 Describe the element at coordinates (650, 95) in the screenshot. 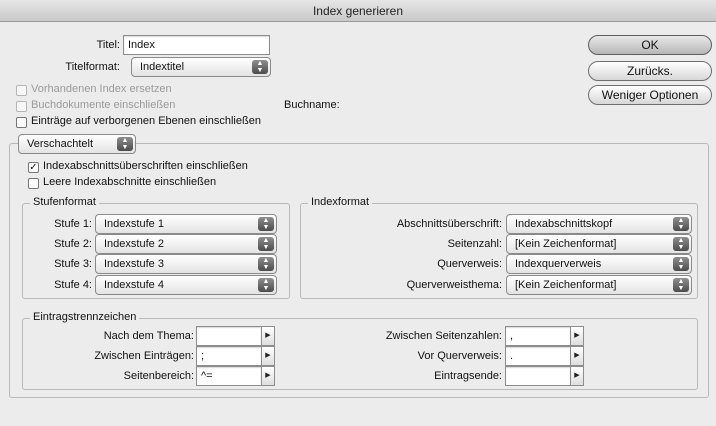

I see `fewer-options-button: Weniger Optionen` at that location.